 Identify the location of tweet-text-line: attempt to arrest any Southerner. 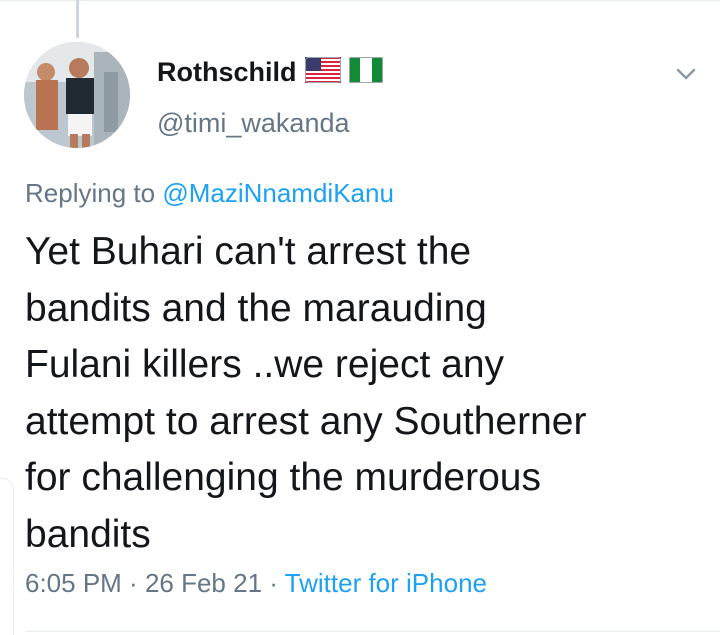
(306, 421).